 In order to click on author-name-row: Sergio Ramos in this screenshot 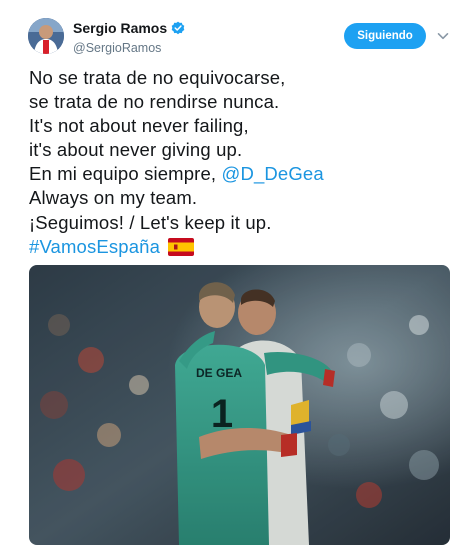, I will do `click(129, 28)`.